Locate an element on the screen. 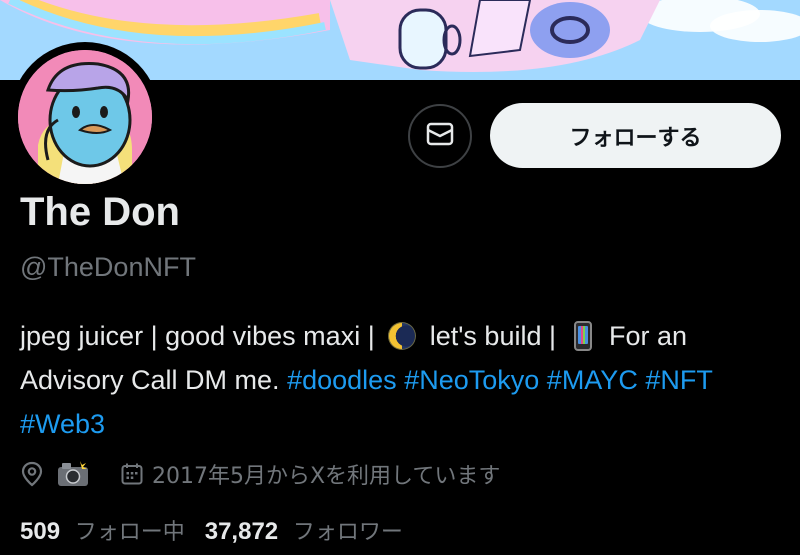 Image resolution: width=800 pixels, height=555 pixels. following-link: 509 フォロー中 is located at coordinates (102, 530).